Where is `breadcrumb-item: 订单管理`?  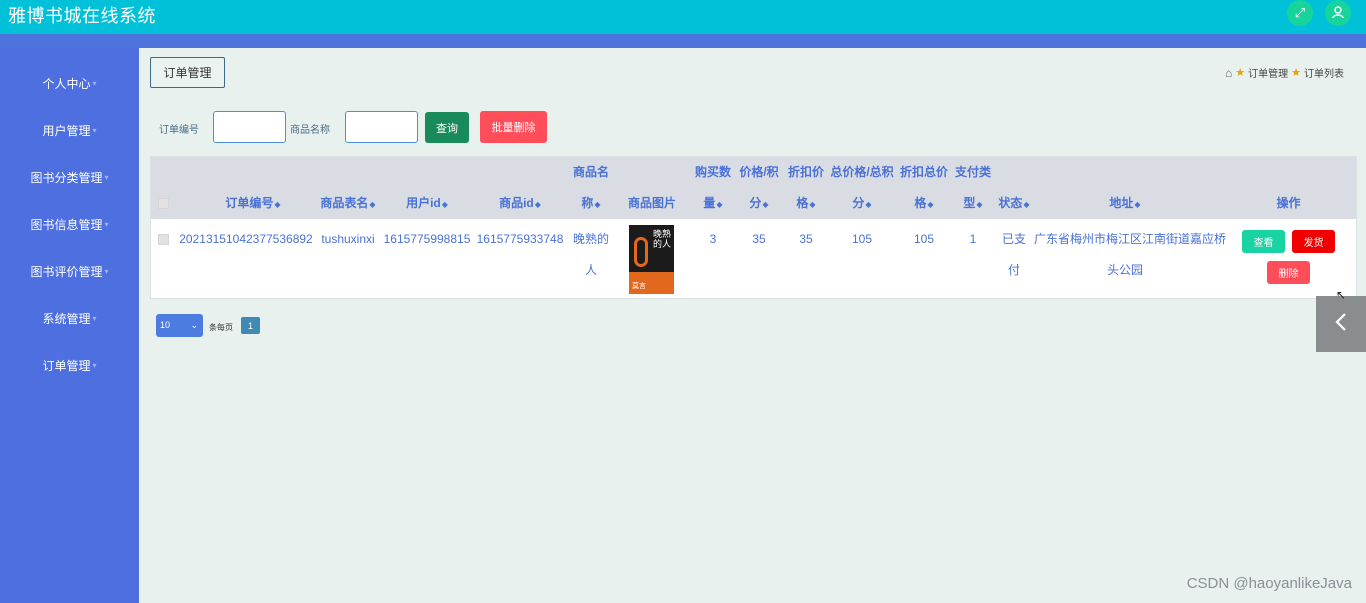
breadcrumb-item: 订单管理 is located at coordinates (1268, 72).